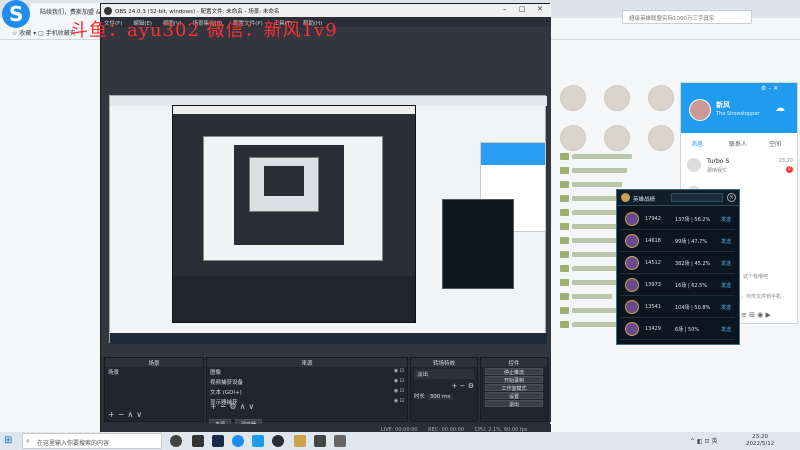 The image size is (800, 450). What do you see at coordinates (92, 441) in the screenshot?
I see `taskbar-search-input: ⌕ 在这里输入你要搜索的内容` at bounding box center [92, 441].